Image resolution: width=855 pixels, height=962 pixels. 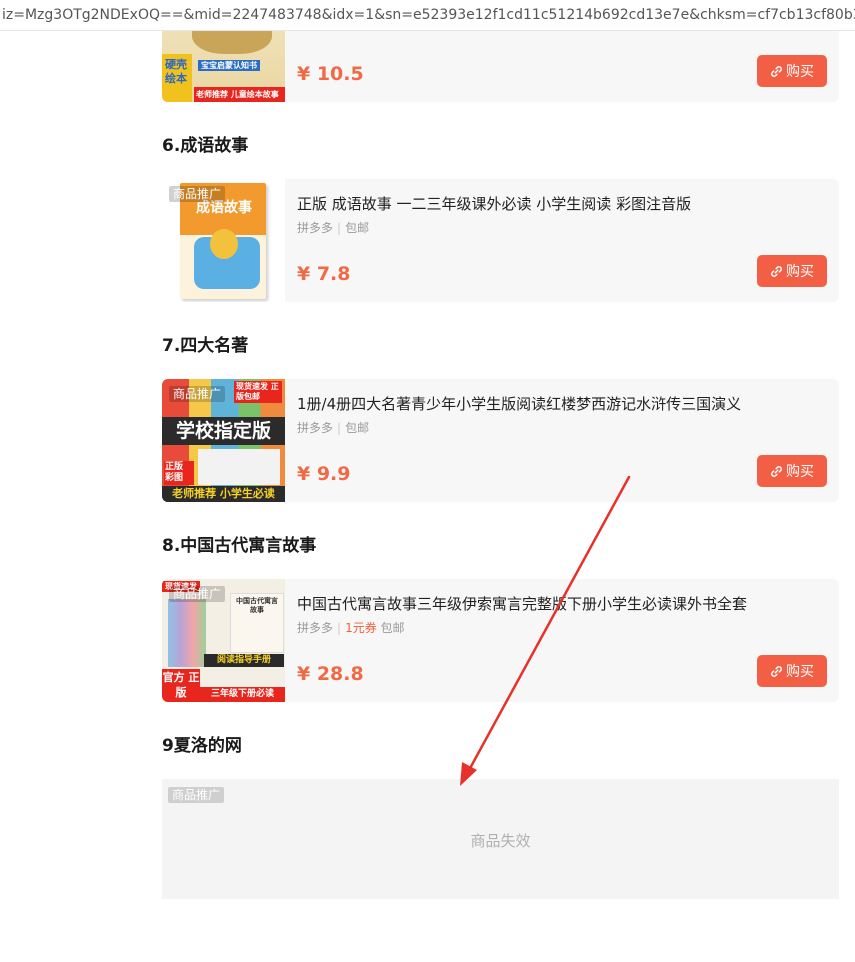 I want to click on invalid-product-card: 商品推广 商品失效, so click(x=500, y=839).